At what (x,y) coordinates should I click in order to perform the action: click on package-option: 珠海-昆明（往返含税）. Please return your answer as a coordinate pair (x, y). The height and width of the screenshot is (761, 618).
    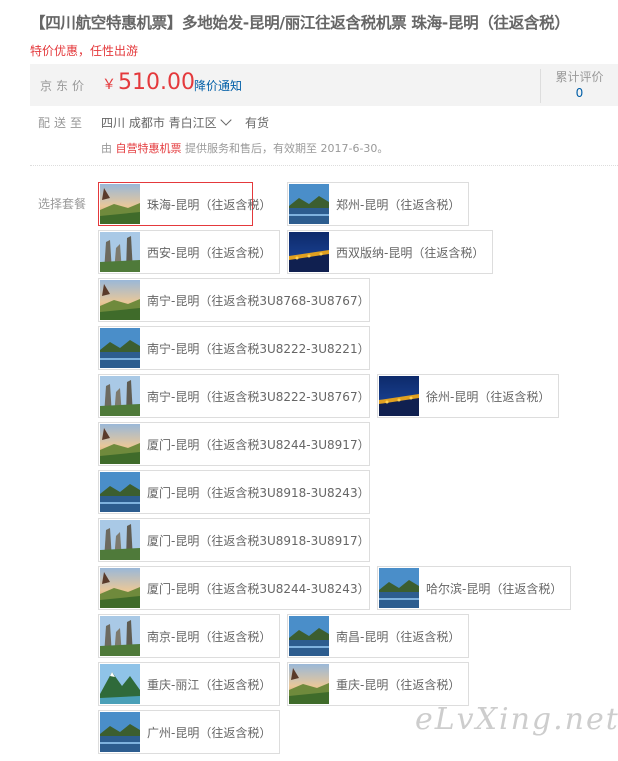
    Looking at the image, I should click on (184, 204).